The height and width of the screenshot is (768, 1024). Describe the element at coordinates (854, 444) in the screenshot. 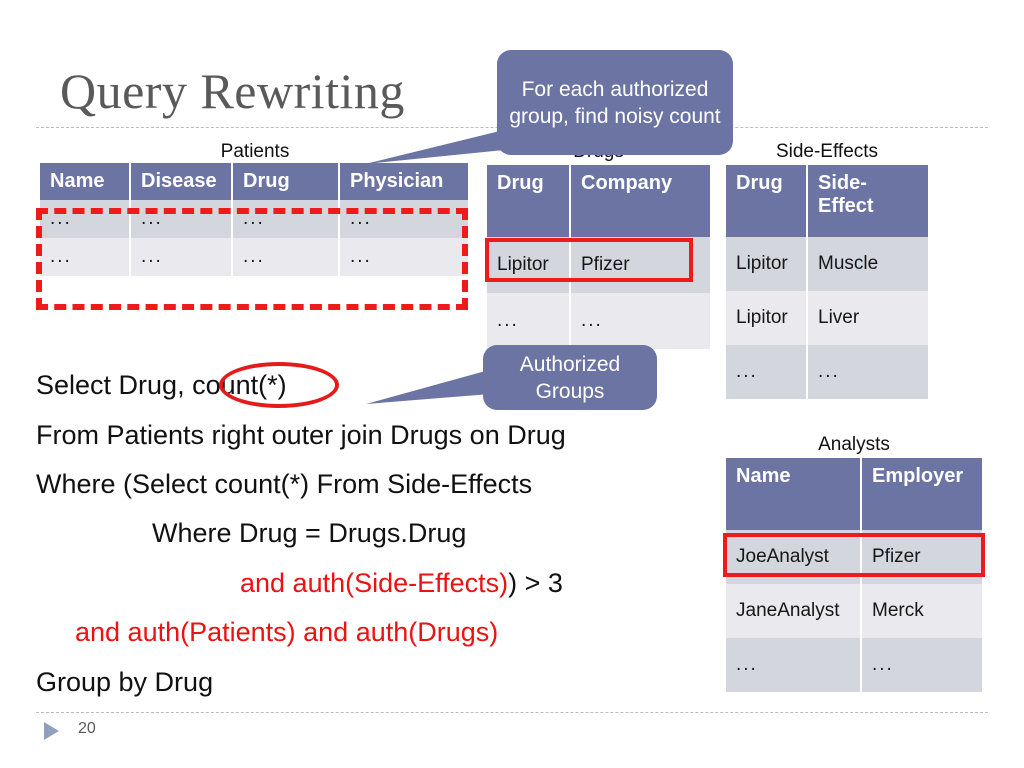

I see `analysts-table-caption: Analysts` at that location.